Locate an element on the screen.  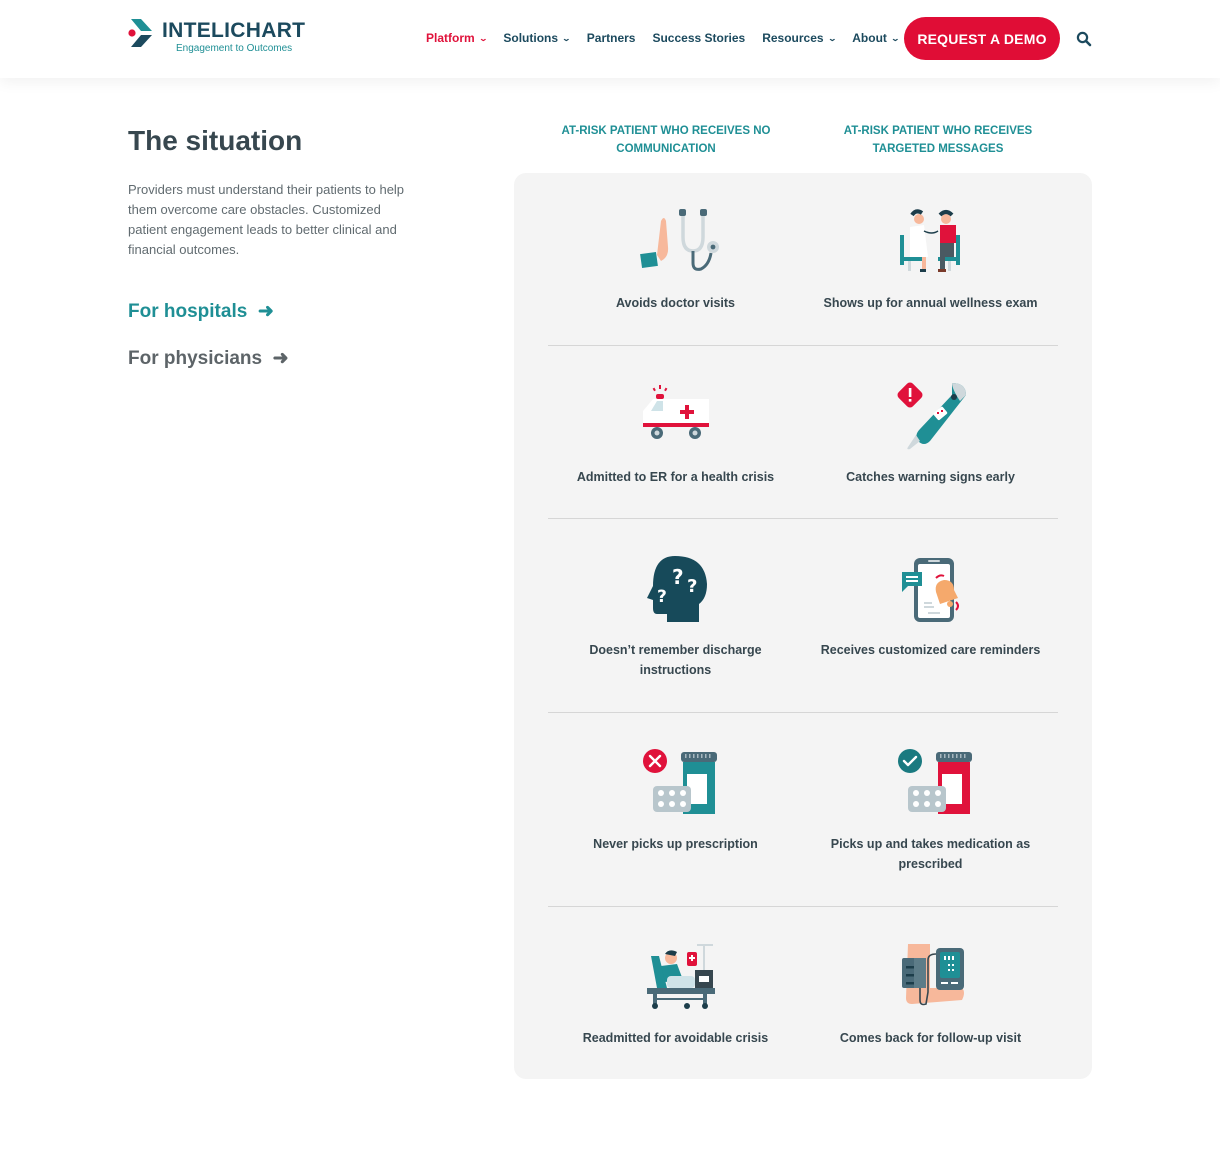
comparison-caption: Avoids doctor visits is located at coordinates (675, 303).